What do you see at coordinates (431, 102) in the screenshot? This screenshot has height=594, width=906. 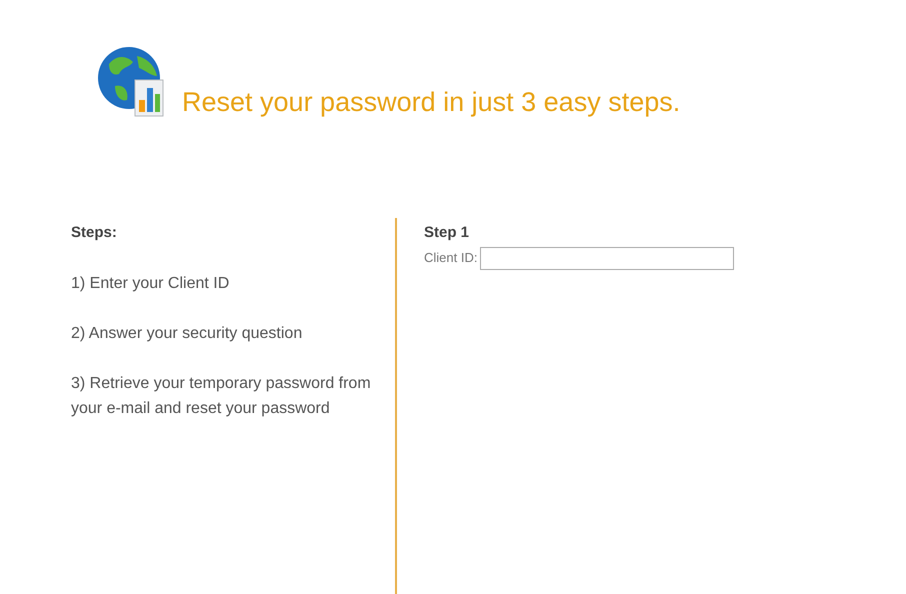 I see `page-title: Reset your password in just 3 easy steps.` at bounding box center [431, 102].